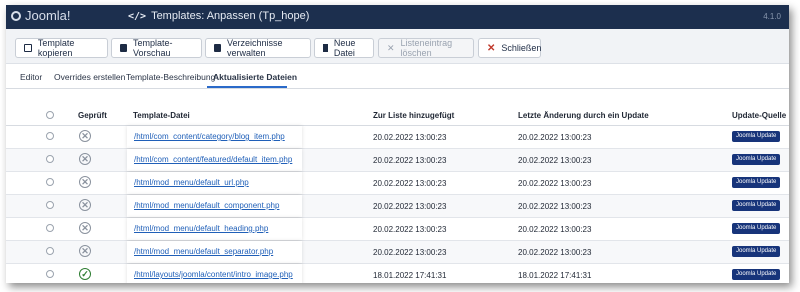  What do you see at coordinates (153, 48) in the screenshot?
I see `template-preview-label: Template-Vorschau` at bounding box center [153, 48].